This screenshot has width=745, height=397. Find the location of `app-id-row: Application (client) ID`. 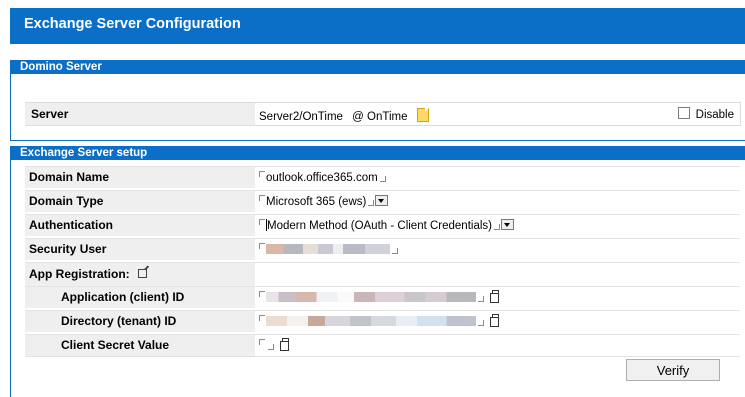

app-id-row: Application (client) ID is located at coordinates (382, 297).